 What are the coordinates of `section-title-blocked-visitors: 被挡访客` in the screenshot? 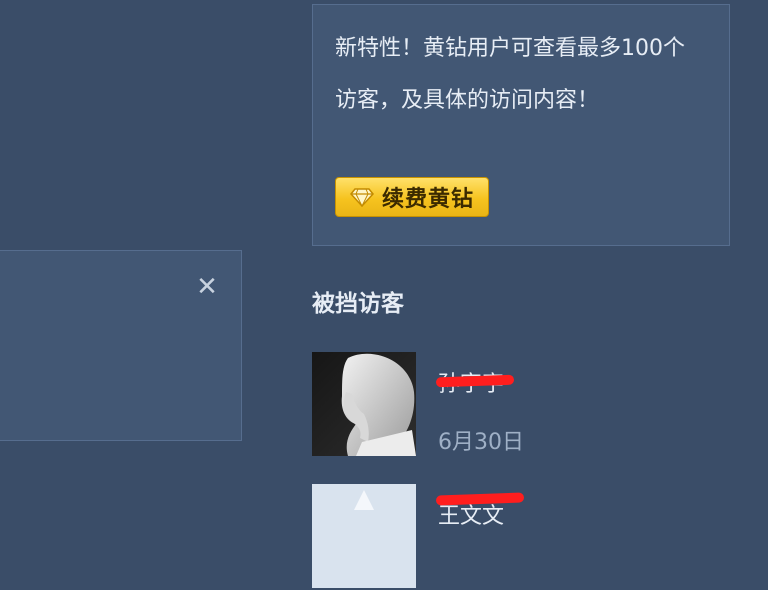 It's located at (358, 304).